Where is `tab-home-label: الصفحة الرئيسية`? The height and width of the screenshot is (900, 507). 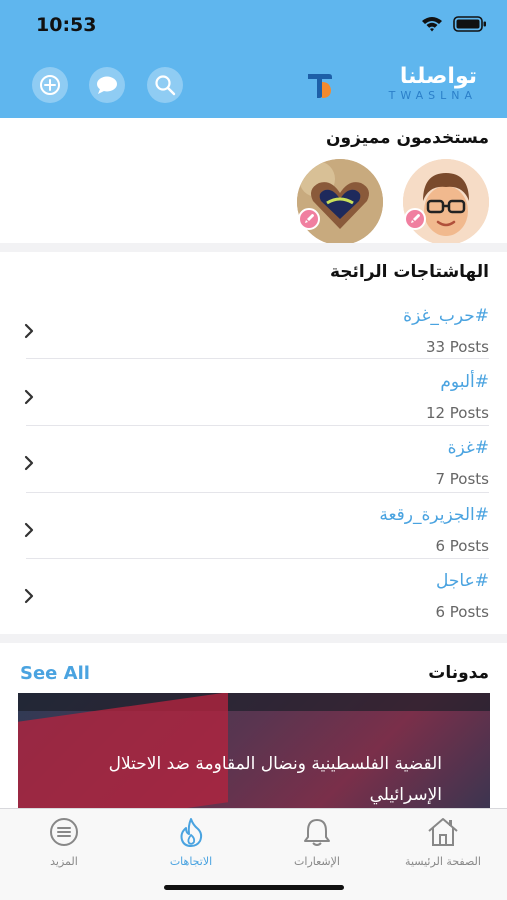
tab-home-label: الصفحة الرئيسية is located at coordinates (443, 861).